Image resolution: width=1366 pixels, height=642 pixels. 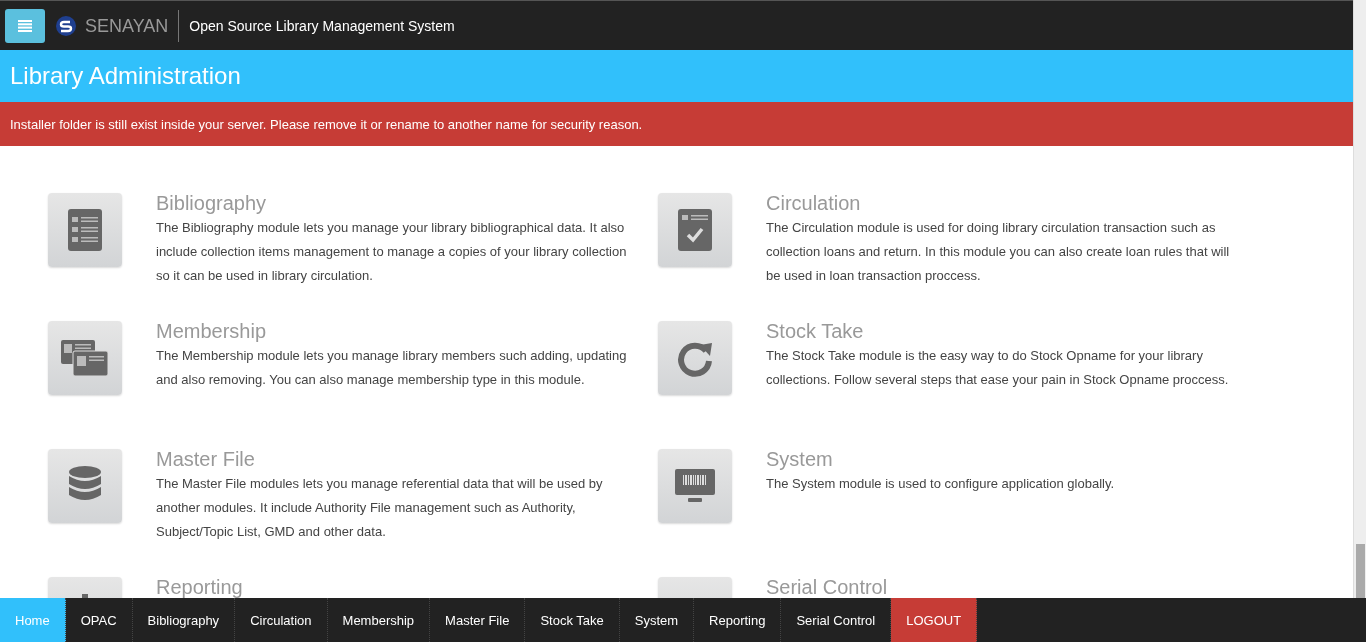 What do you see at coordinates (396, 459) in the screenshot?
I see `module-title: Master File` at bounding box center [396, 459].